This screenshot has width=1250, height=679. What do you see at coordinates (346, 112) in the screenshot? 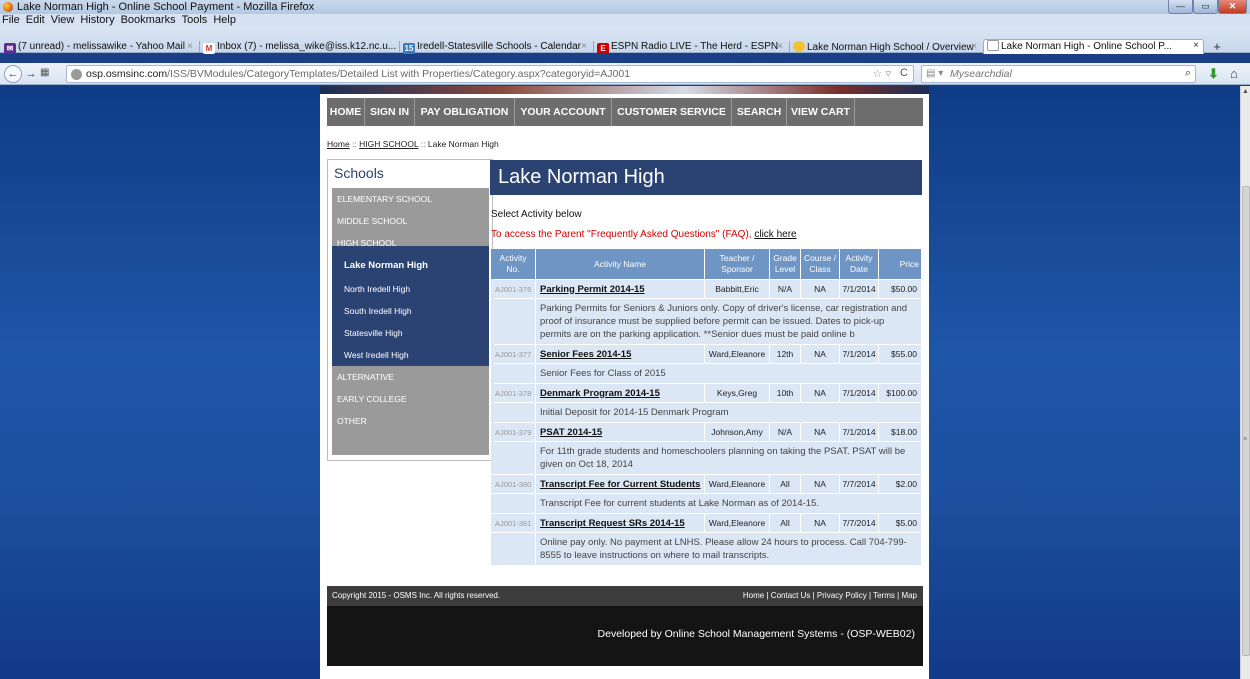
I see `nav-home: HOME` at bounding box center [346, 112].